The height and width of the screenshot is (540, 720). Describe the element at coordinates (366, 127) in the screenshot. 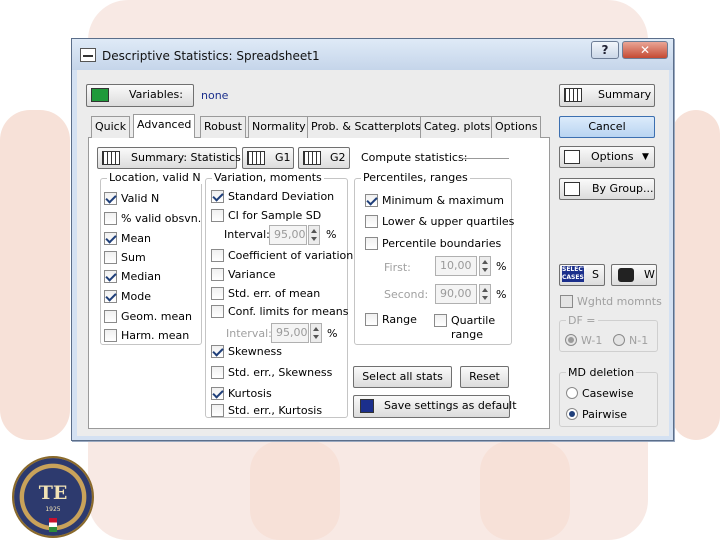

I see `tab-prob-scatterplots: Prob. & Scatterplots` at that location.